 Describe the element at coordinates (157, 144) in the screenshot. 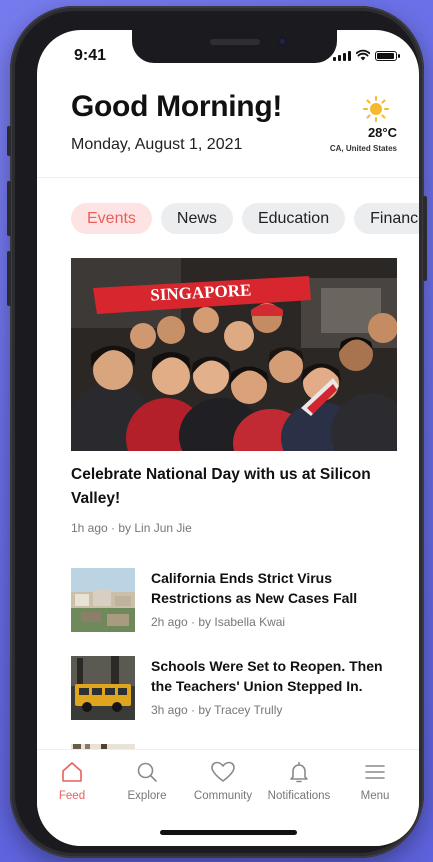

I see `current-date: Monday, August 1, 2021` at that location.